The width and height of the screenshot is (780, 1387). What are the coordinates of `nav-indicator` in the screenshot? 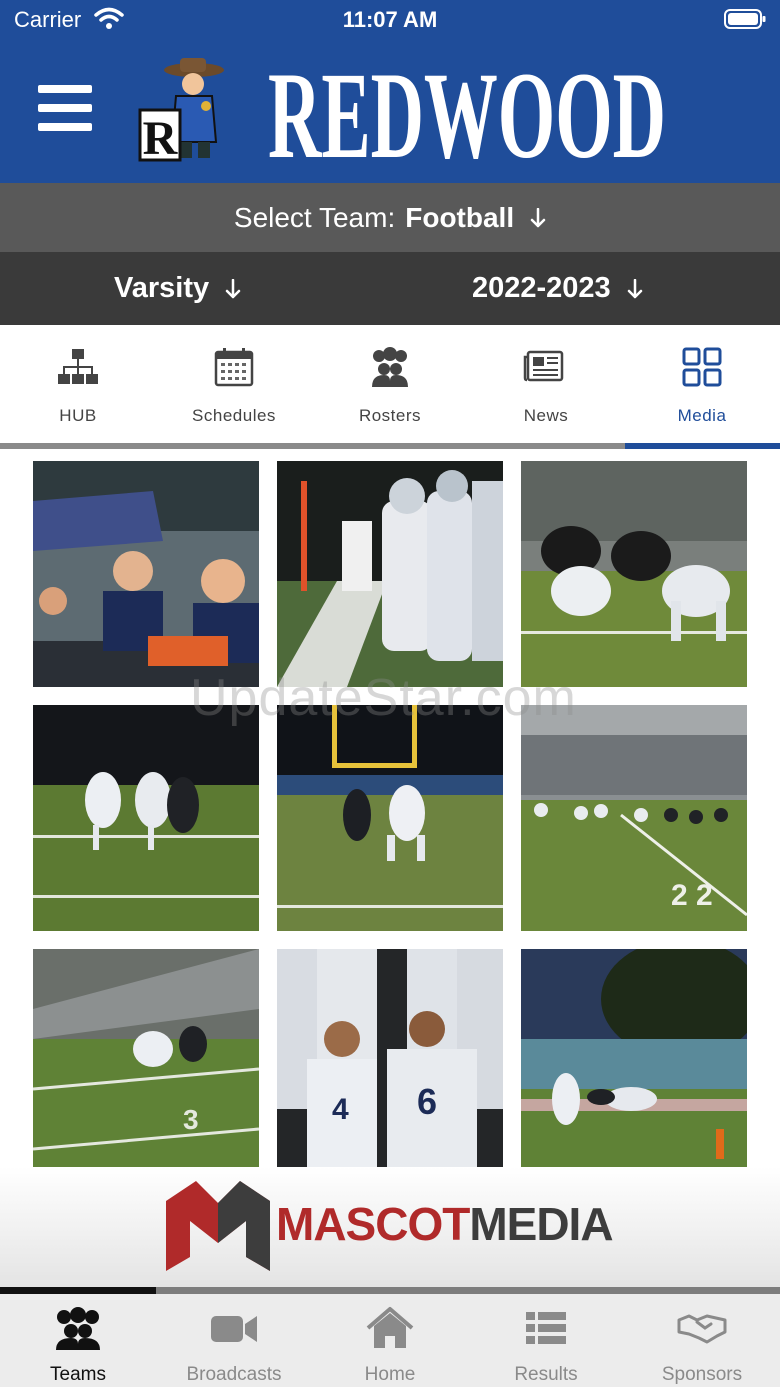 It's located at (390, 1290).